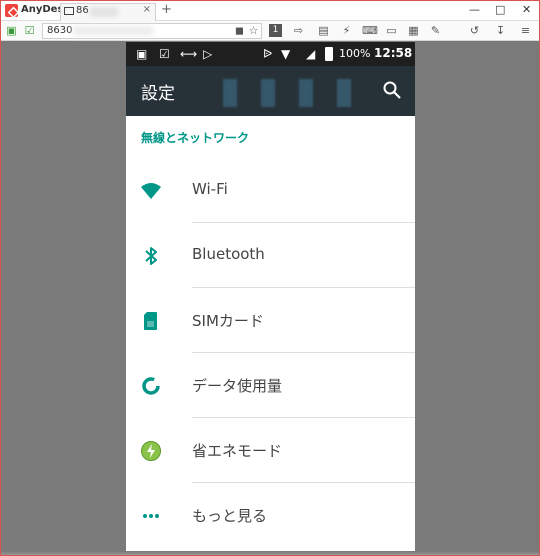 Image resolution: width=540 pixels, height=556 pixels. What do you see at coordinates (230, 516) in the screenshot?
I see `settings-item-label: もっと見る` at bounding box center [230, 516].